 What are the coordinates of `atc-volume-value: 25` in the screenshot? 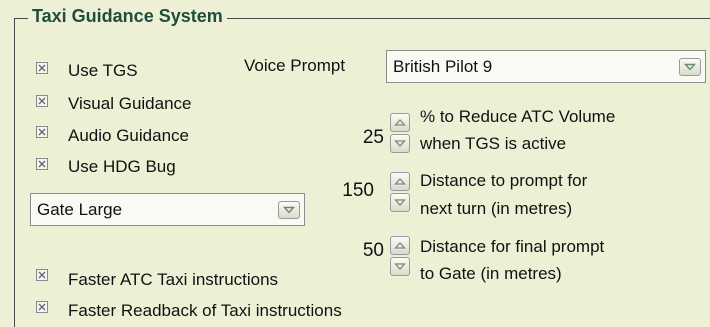 It's located at (373, 137).